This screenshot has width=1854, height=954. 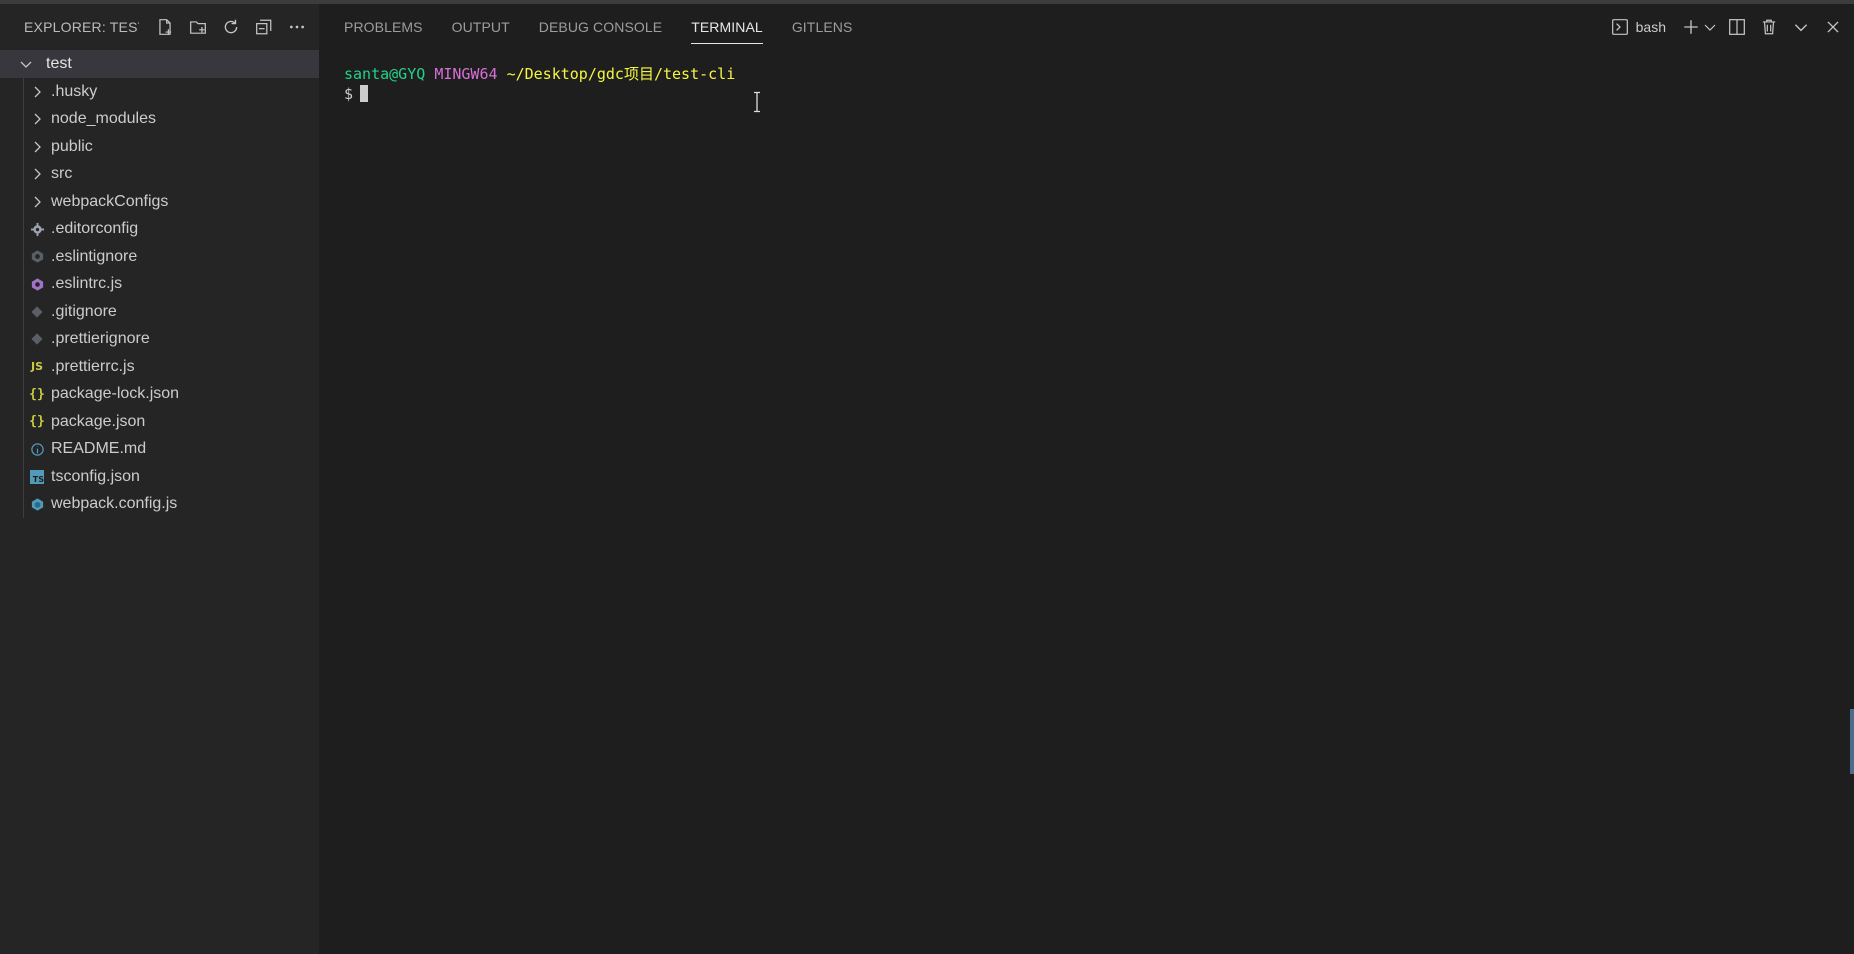 What do you see at coordinates (264, 27) in the screenshot?
I see `collapse-all-icon` at bounding box center [264, 27].